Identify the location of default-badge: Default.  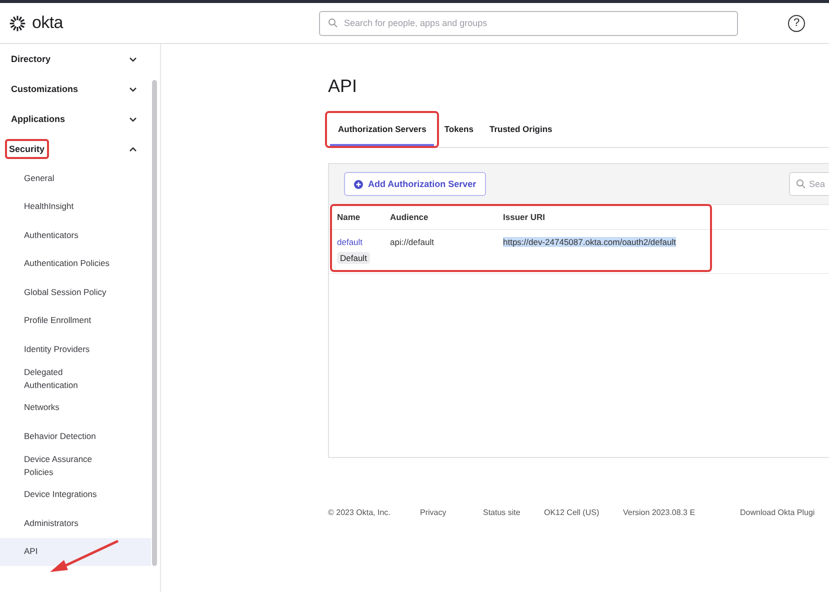
(353, 258).